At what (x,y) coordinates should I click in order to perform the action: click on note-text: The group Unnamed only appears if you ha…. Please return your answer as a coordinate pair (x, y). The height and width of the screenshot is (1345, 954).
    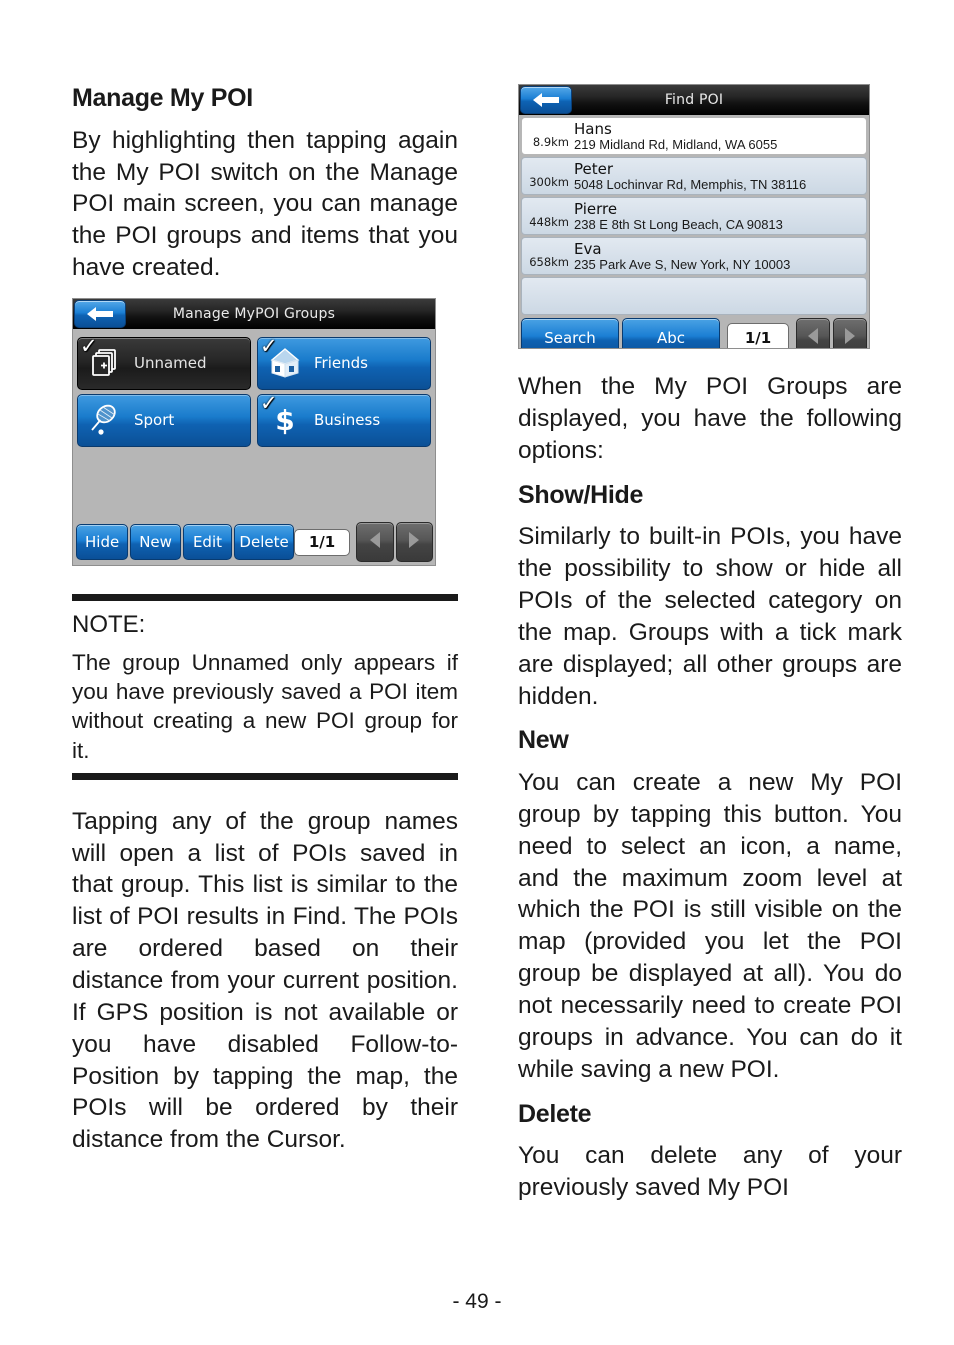
    Looking at the image, I should click on (265, 706).